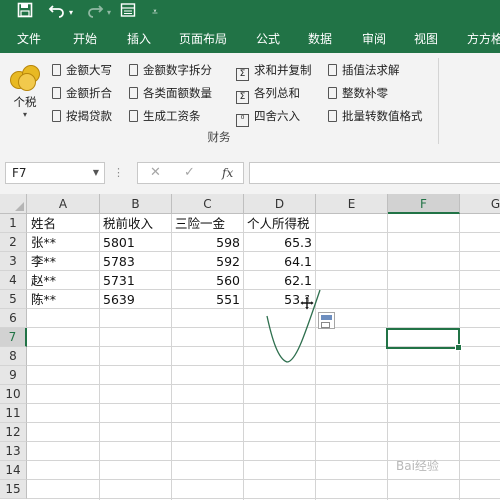  I want to click on column-header-b: B, so click(136, 204).